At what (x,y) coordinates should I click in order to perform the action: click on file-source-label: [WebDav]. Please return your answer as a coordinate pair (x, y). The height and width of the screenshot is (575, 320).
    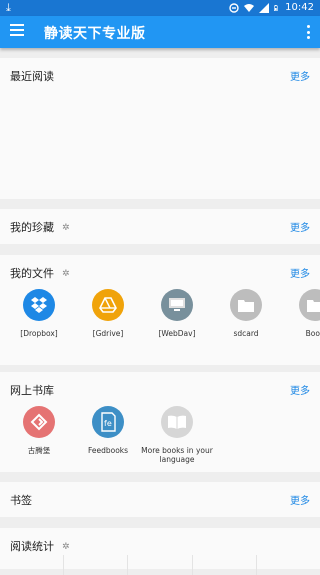
    Looking at the image, I should click on (177, 333).